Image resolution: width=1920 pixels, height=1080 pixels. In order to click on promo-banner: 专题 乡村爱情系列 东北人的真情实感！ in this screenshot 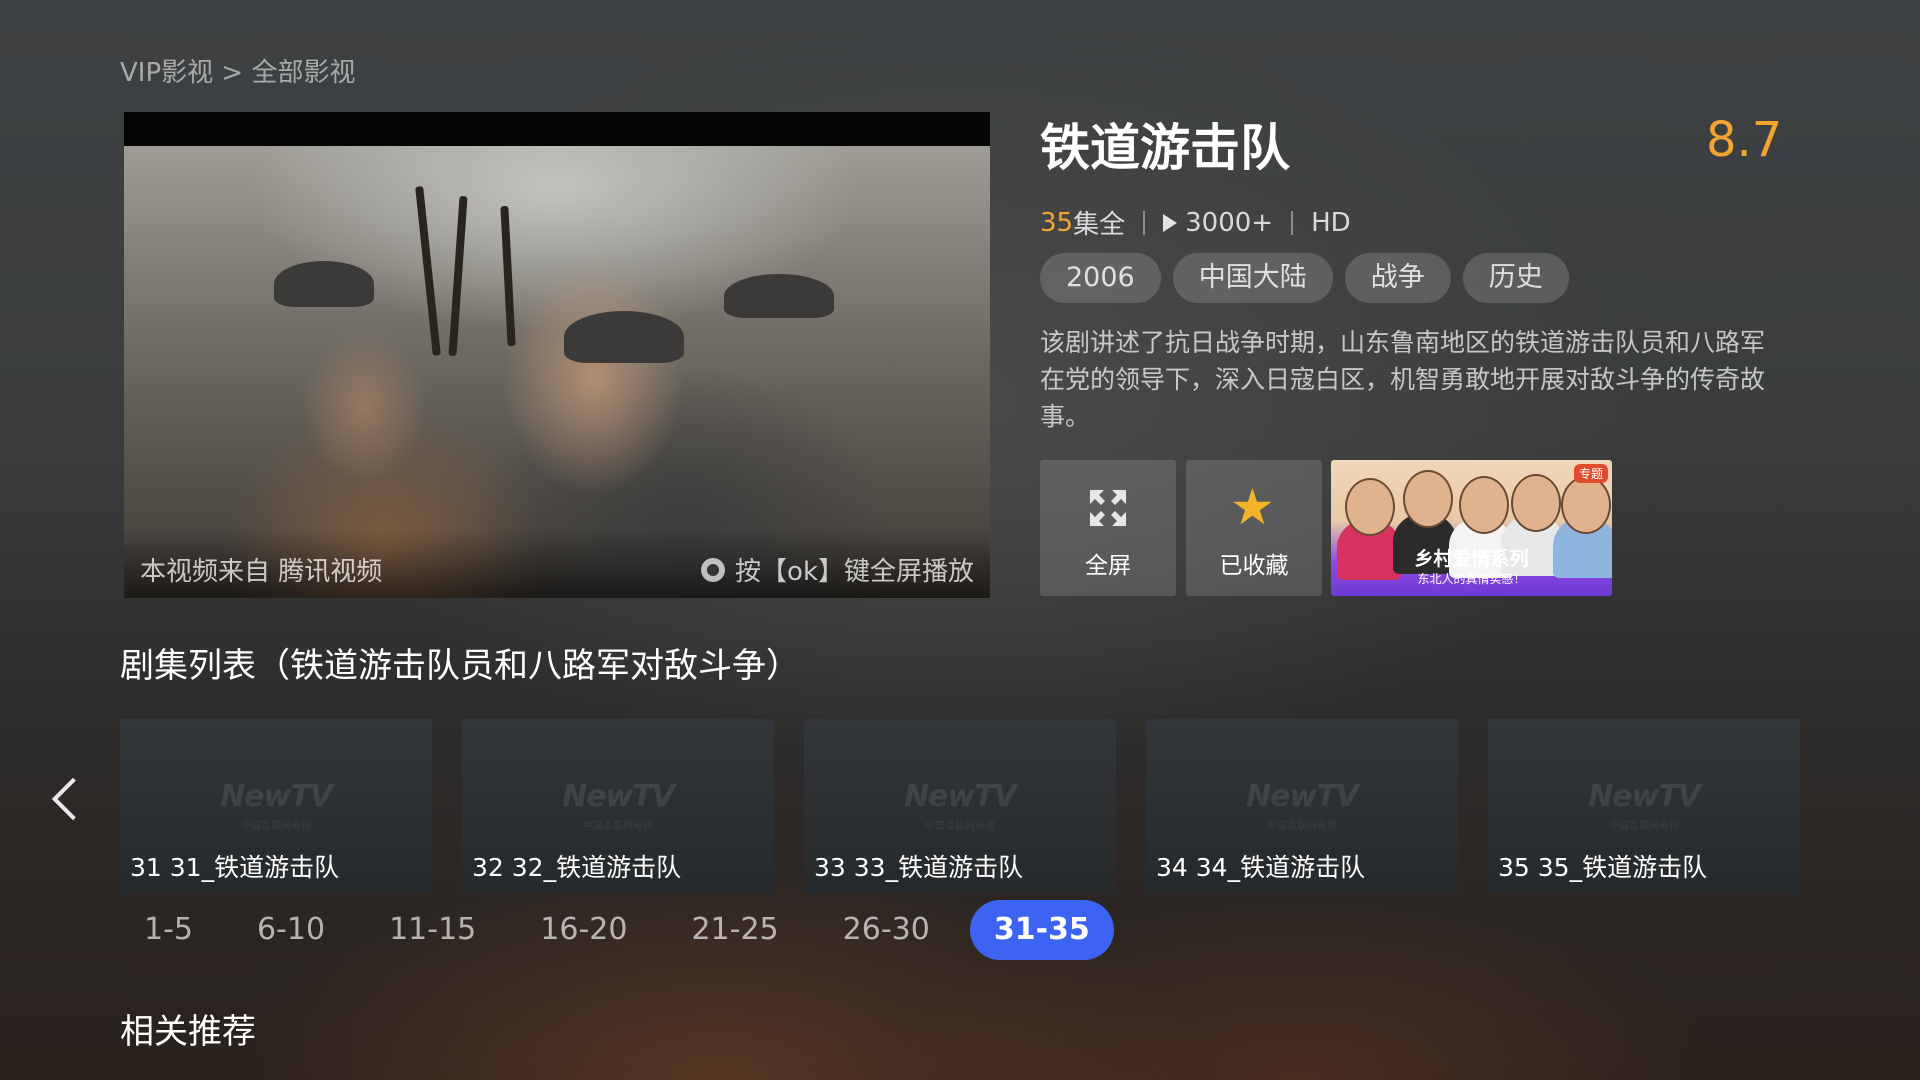, I will do `click(1471, 528)`.